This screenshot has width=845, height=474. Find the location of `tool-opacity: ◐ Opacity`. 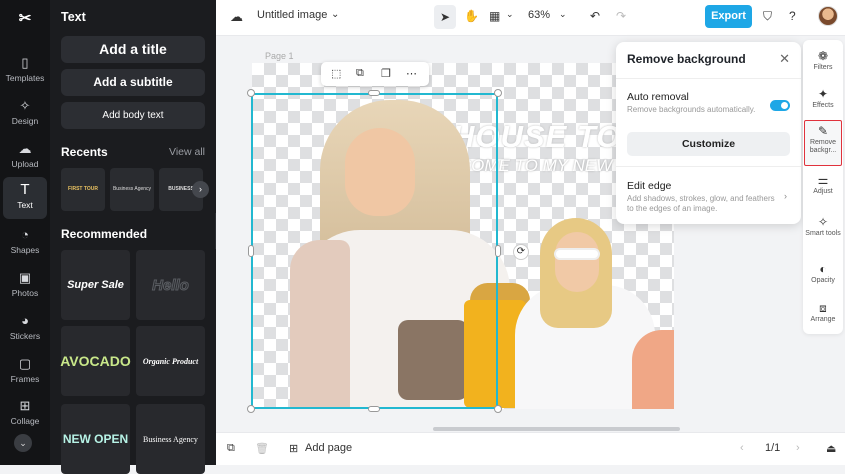

tool-opacity: ◐ Opacity is located at coordinates (823, 273).